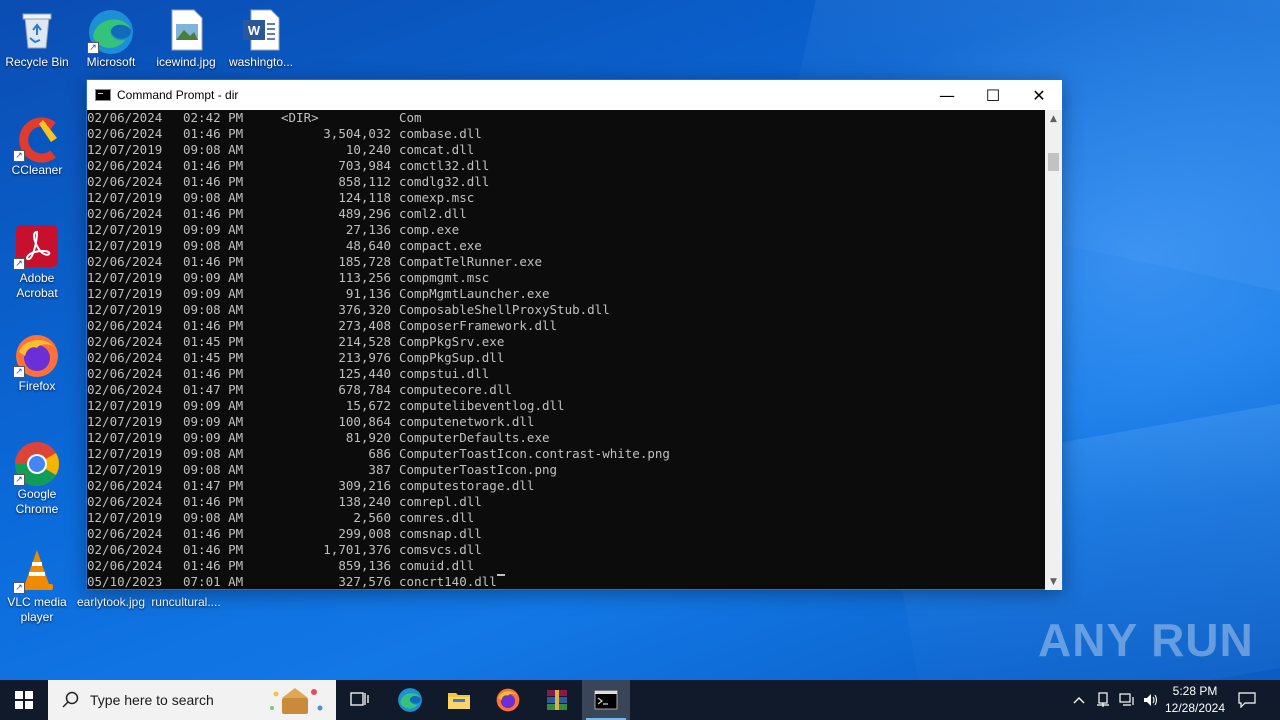  I want to click on console-line: 02/06/2024 01:46 PM 1,701,376 comsvcs.dll, so click(567, 550).